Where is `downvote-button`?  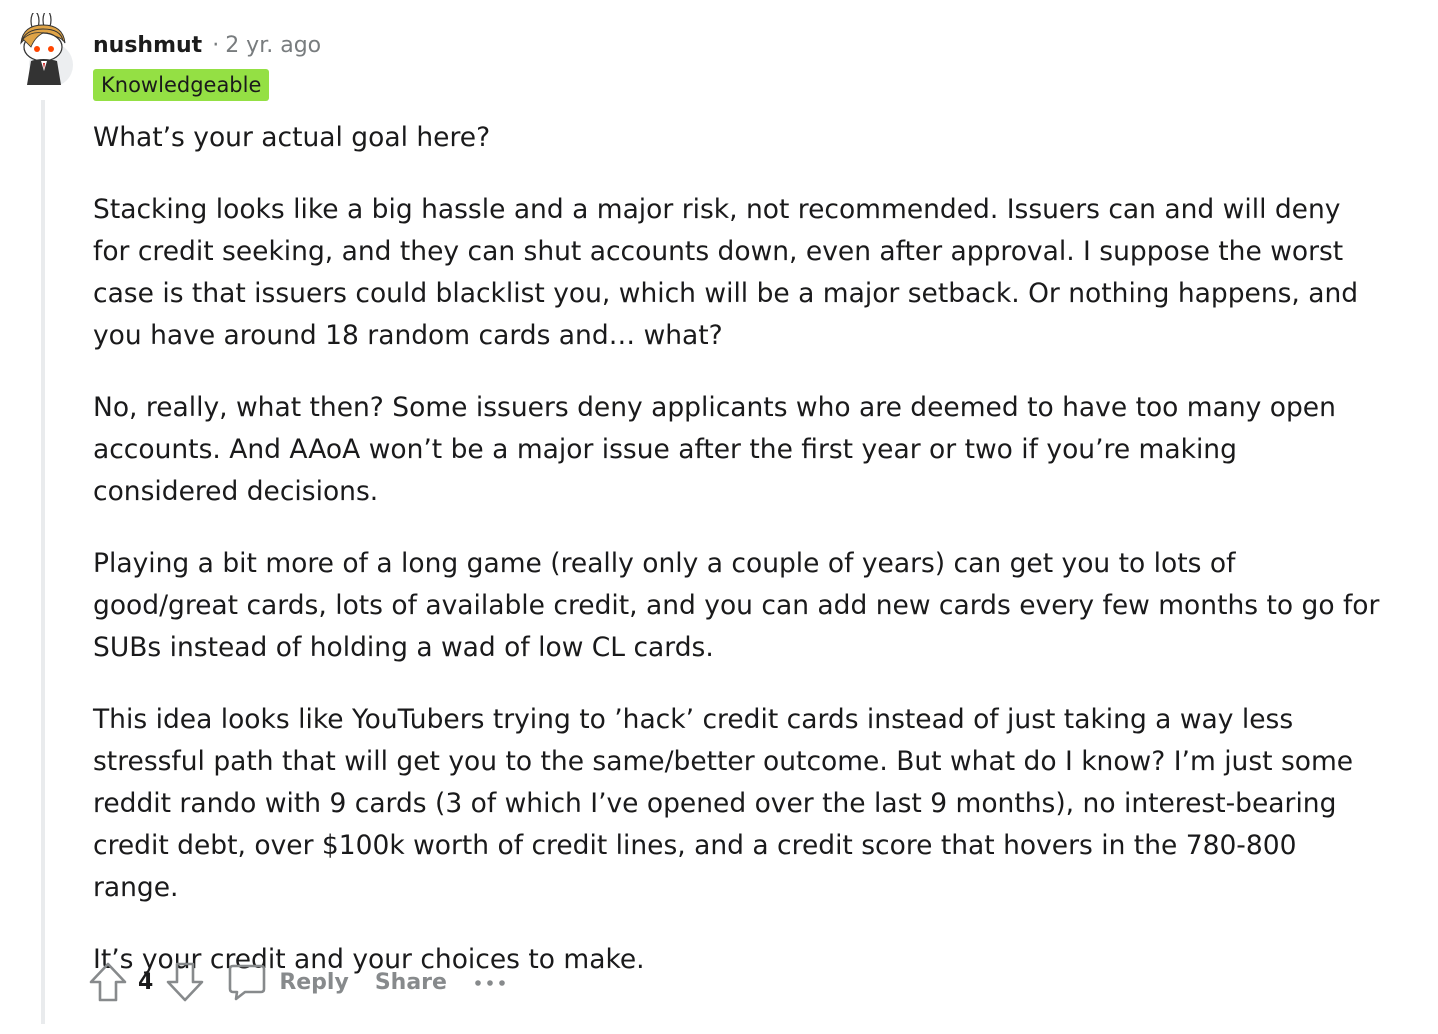 downvote-button is located at coordinates (185, 982).